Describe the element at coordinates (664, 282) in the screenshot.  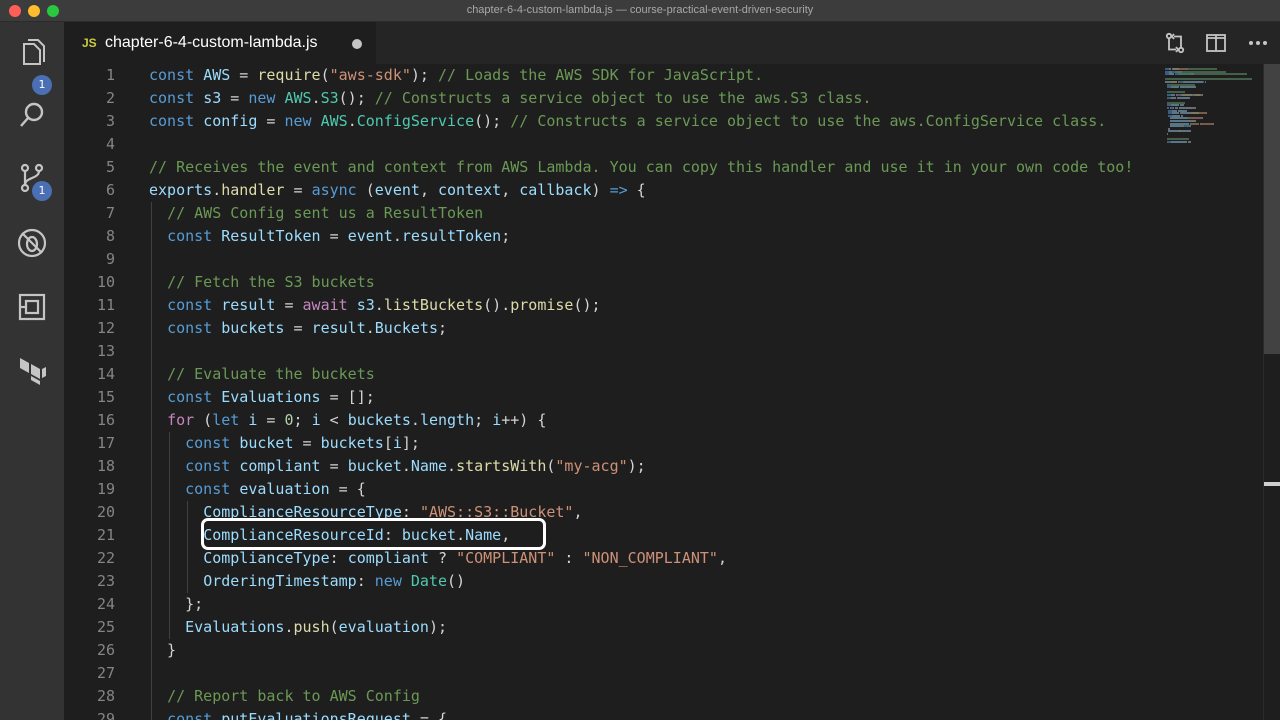
I see `code-line: 10 // Fetch the S3 buckets` at that location.